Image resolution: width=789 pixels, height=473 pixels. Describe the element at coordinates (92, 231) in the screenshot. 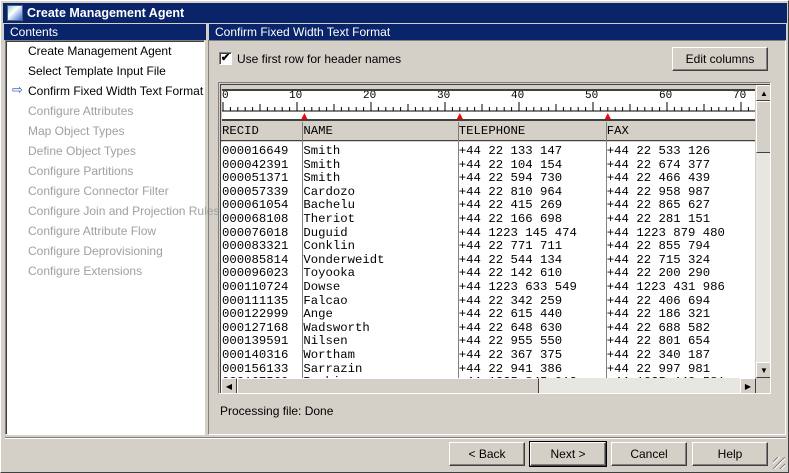

I see `sidebar-item: Configure Attribute Flow` at that location.